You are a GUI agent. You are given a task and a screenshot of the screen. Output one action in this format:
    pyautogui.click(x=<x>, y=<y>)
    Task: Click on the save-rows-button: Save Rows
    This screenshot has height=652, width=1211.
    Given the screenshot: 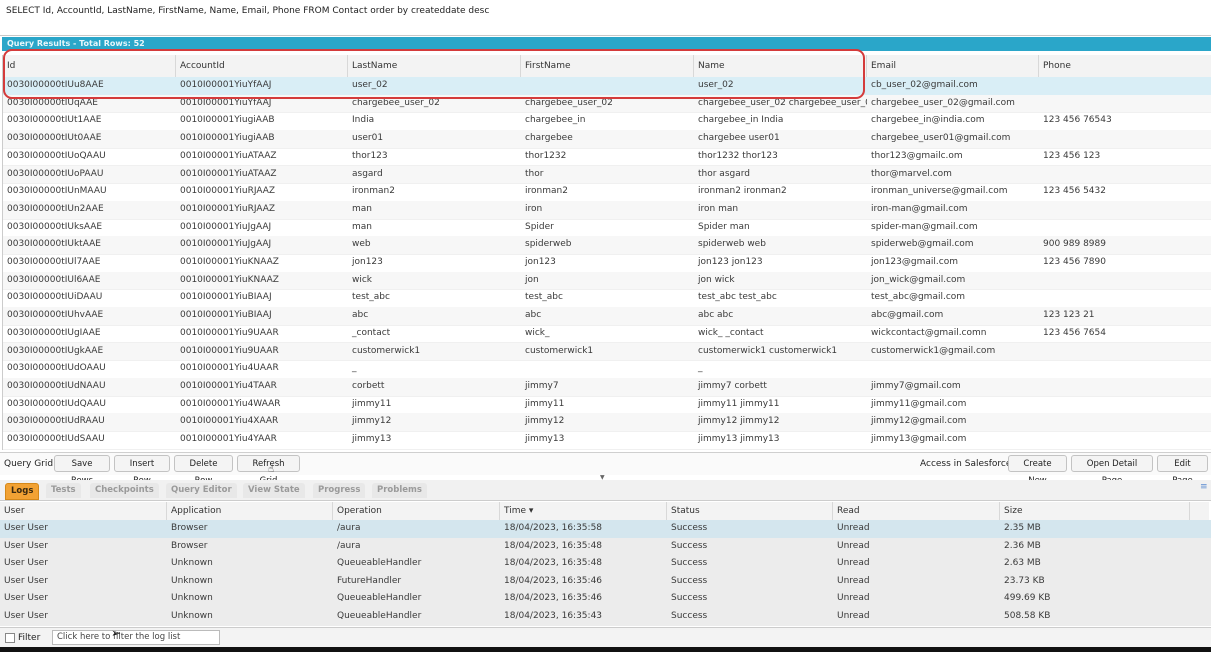 What is the action you would take?
    pyautogui.click(x=82, y=470)
    